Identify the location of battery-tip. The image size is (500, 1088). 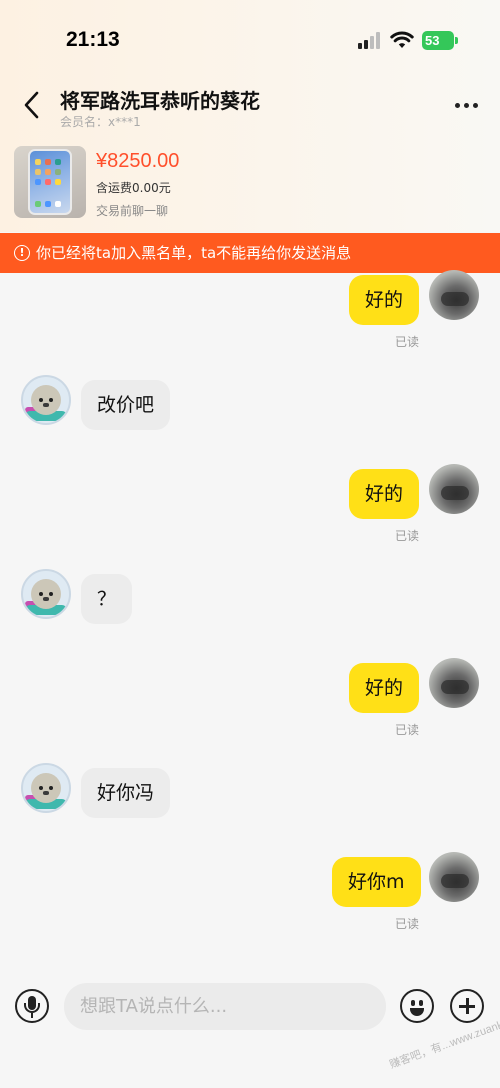
(456, 40).